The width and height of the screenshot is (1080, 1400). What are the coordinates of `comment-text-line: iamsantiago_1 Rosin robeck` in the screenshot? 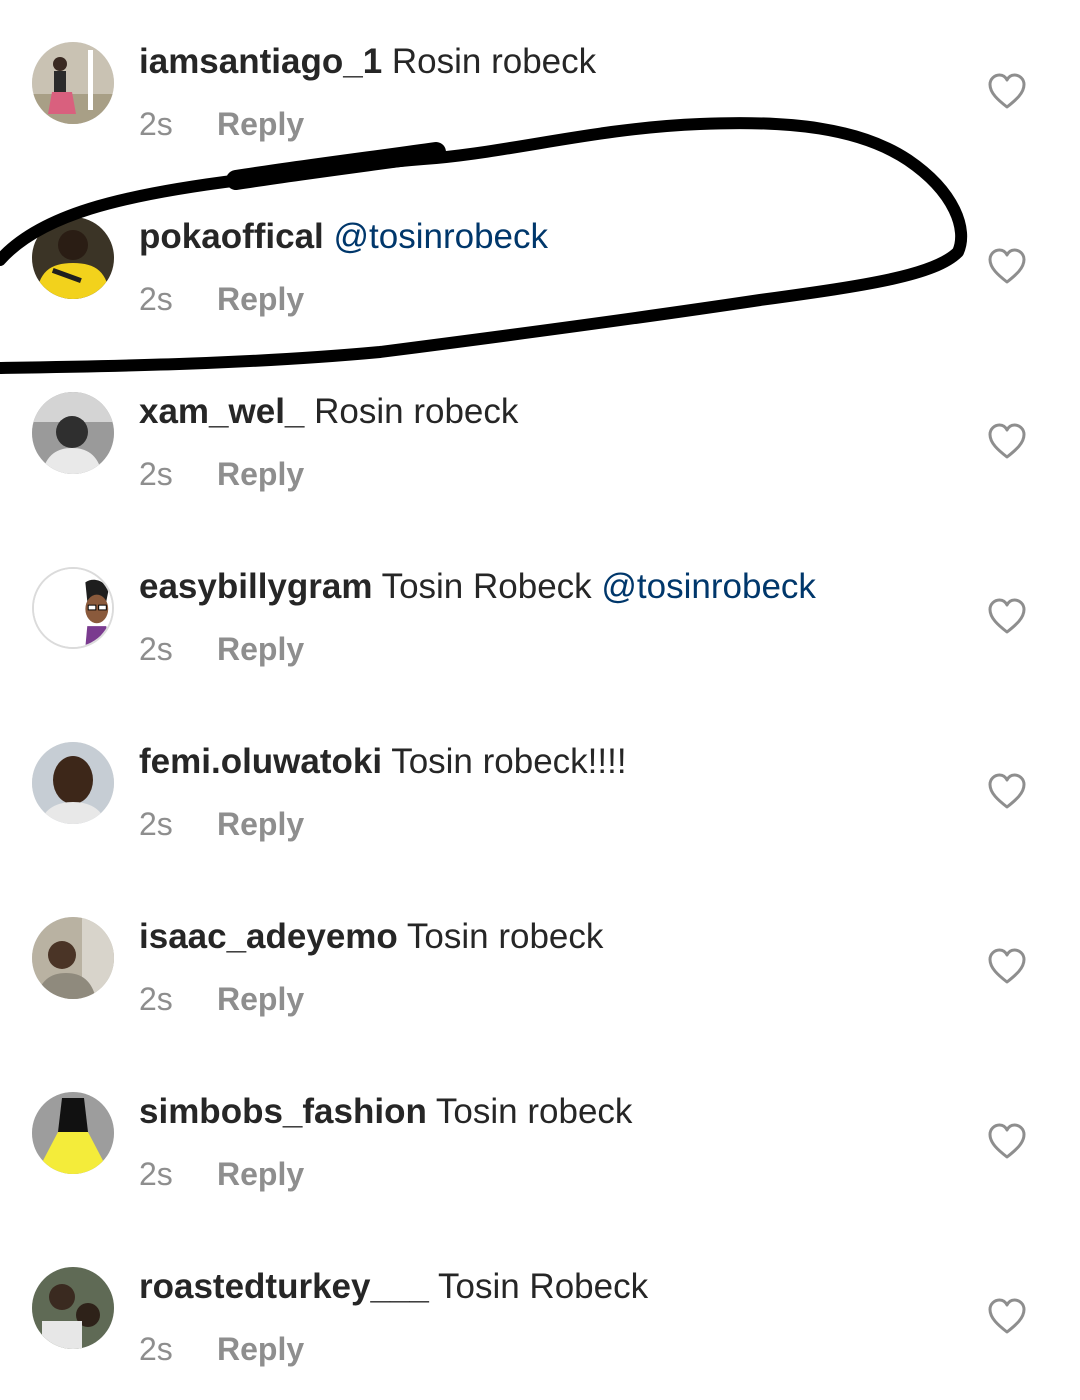 It's located at (534, 62).